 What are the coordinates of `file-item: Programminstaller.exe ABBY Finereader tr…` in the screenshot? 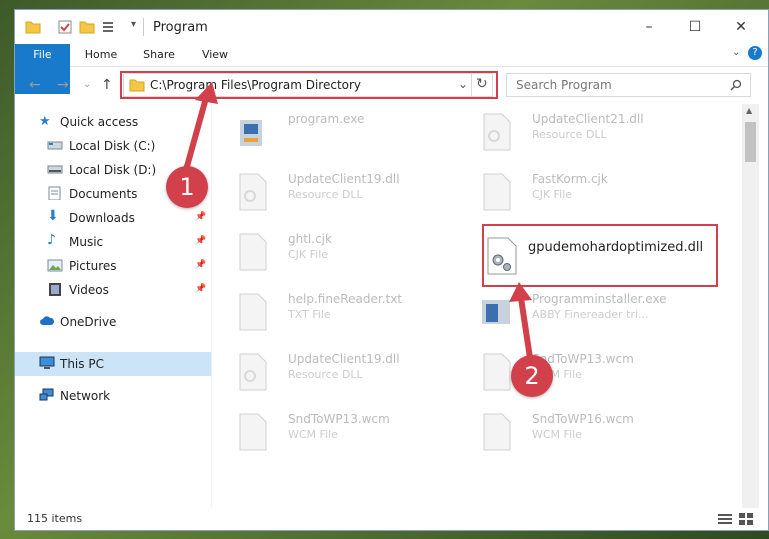 It's located at (576, 311).